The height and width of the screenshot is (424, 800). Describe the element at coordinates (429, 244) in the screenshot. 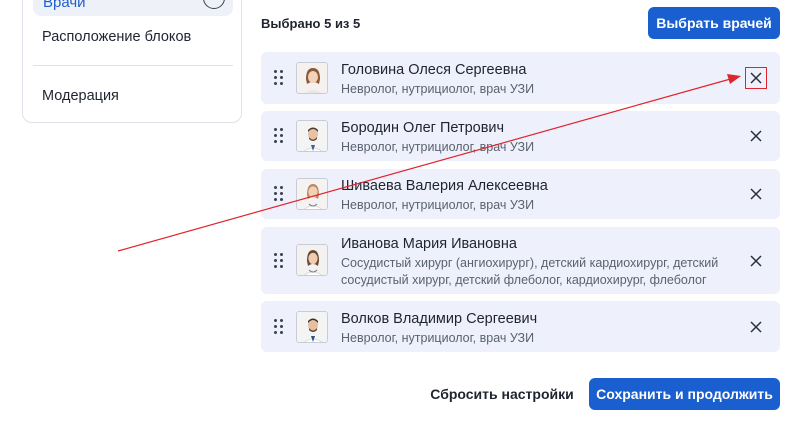

I see `doctor-name: Иванова Мария Ивановна` at that location.